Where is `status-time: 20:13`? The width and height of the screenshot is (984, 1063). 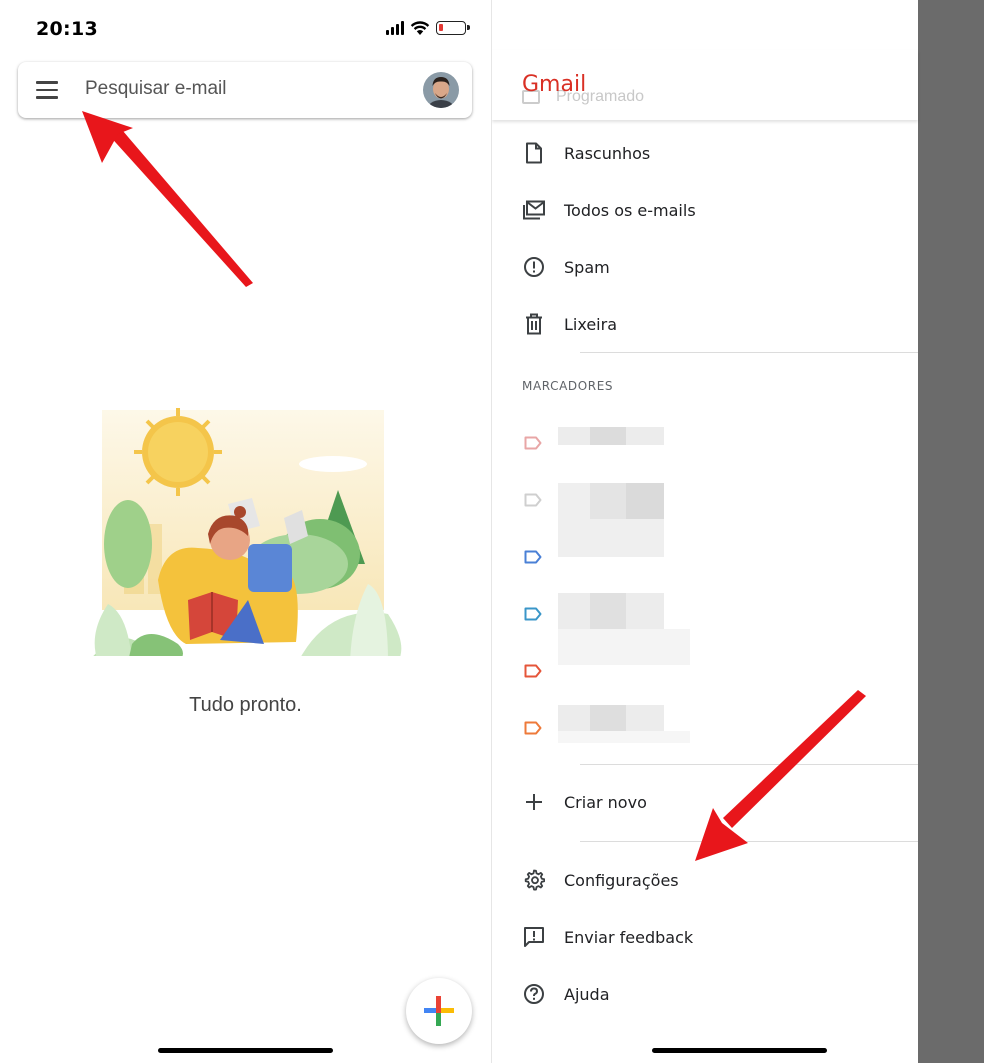
status-time: 20:13 is located at coordinates (67, 29).